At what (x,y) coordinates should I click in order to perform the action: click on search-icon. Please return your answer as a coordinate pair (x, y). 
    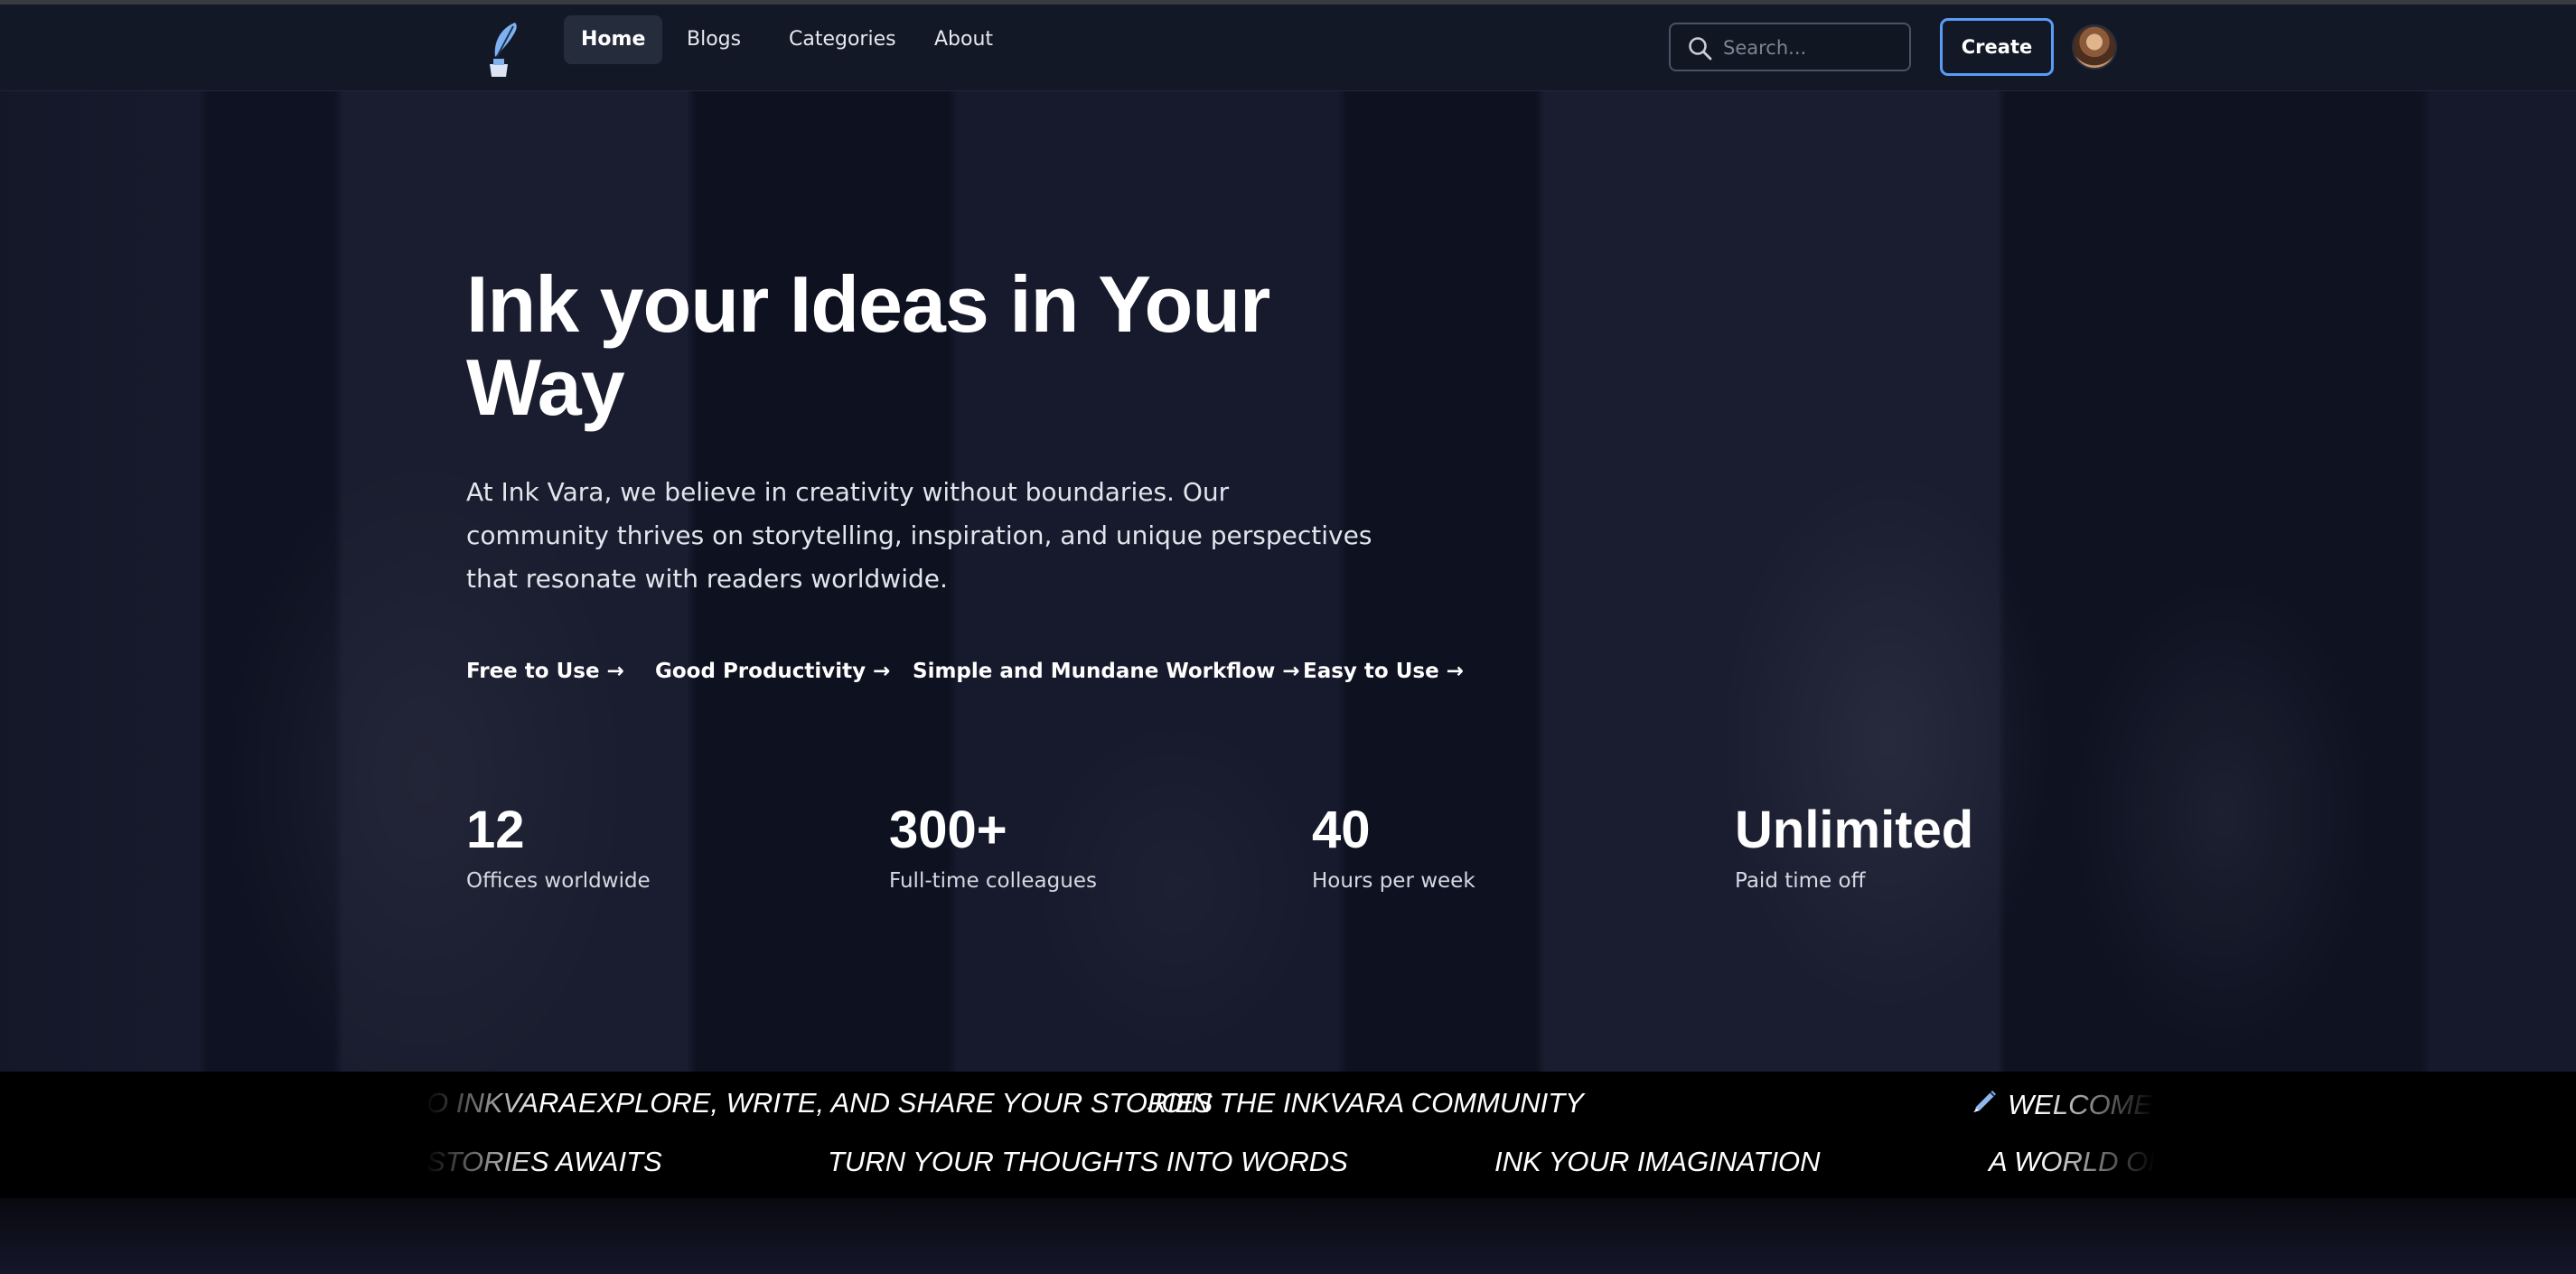
    Looking at the image, I should click on (1700, 49).